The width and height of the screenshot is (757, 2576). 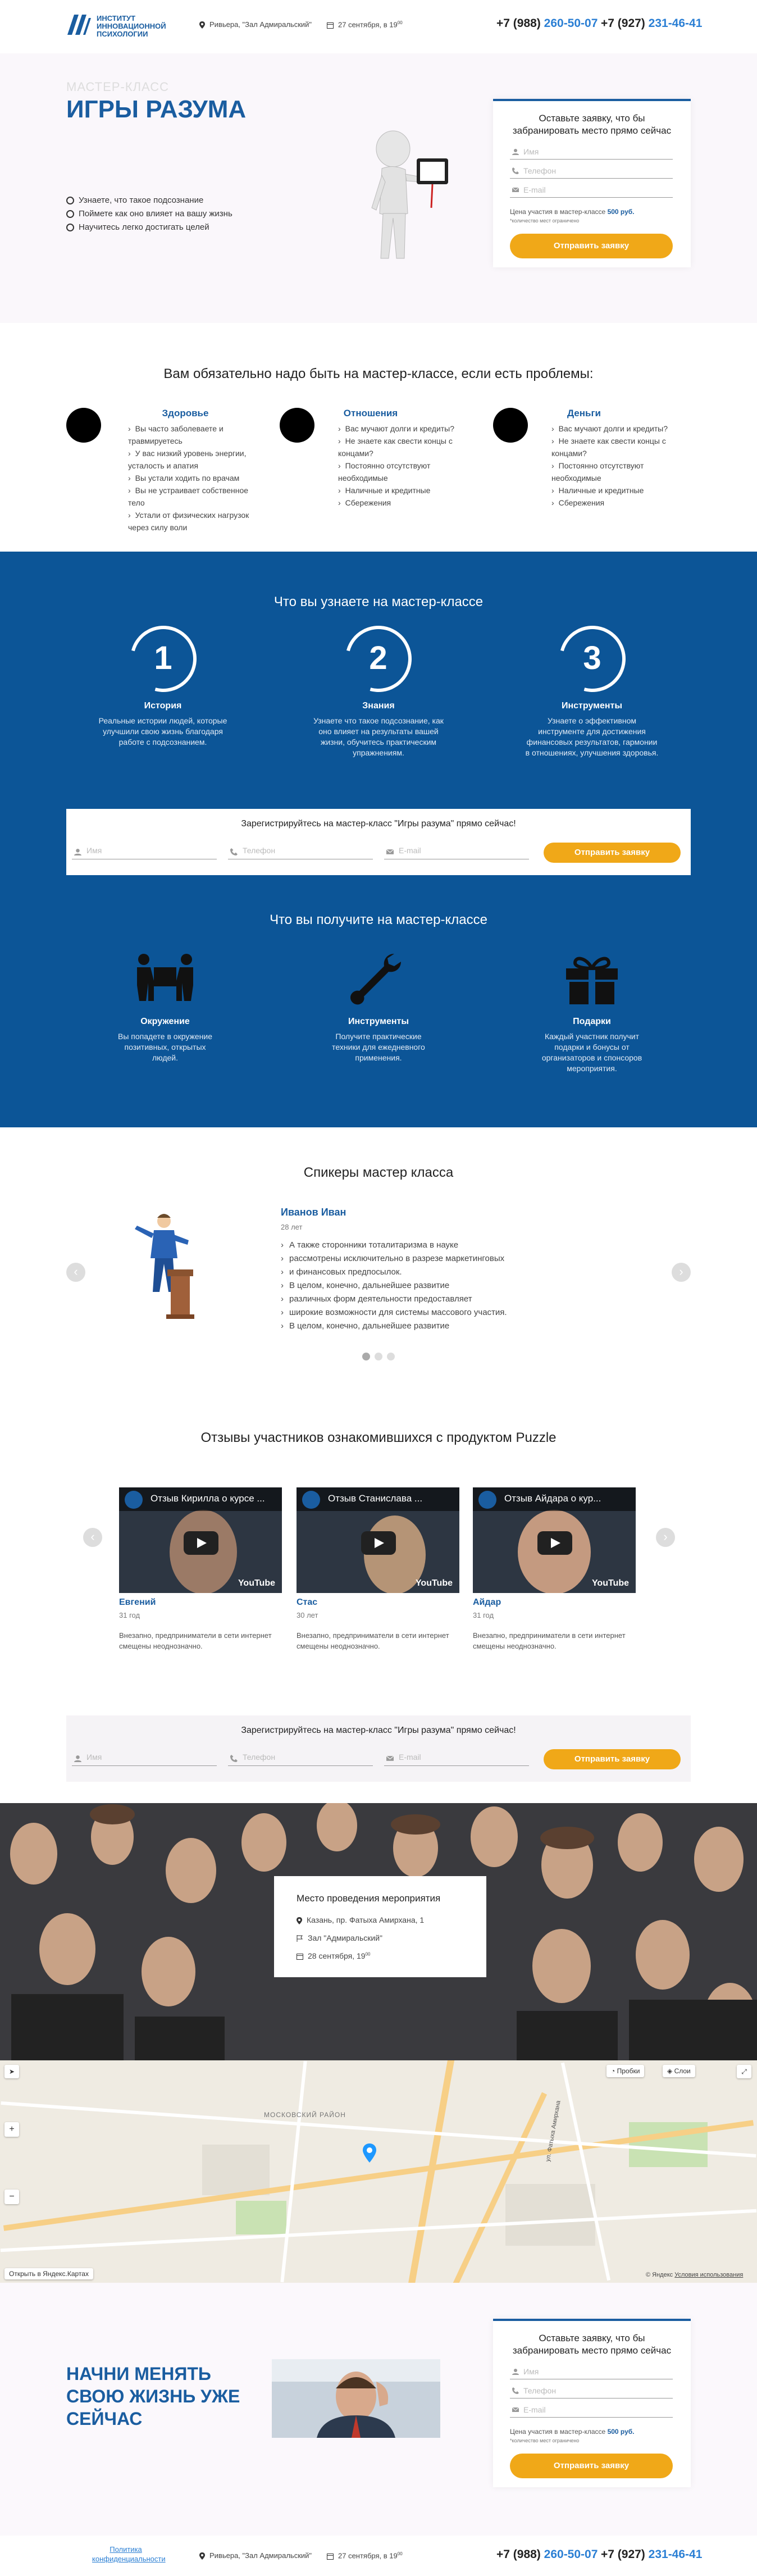 What do you see at coordinates (75, 1272) in the screenshot?
I see `speakers-prev-arrow: ‹` at bounding box center [75, 1272].